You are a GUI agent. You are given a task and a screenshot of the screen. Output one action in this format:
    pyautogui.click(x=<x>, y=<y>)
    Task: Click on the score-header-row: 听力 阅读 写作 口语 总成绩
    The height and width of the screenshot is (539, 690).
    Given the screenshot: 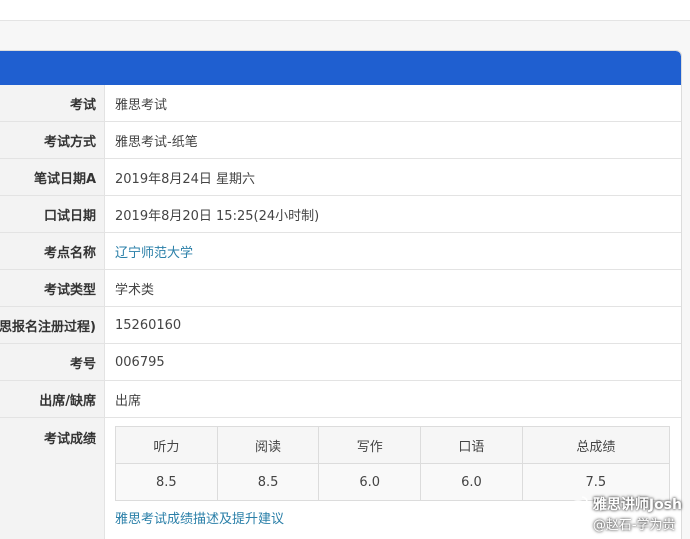 What is the action you would take?
    pyautogui.click(x=393, y=445)
    